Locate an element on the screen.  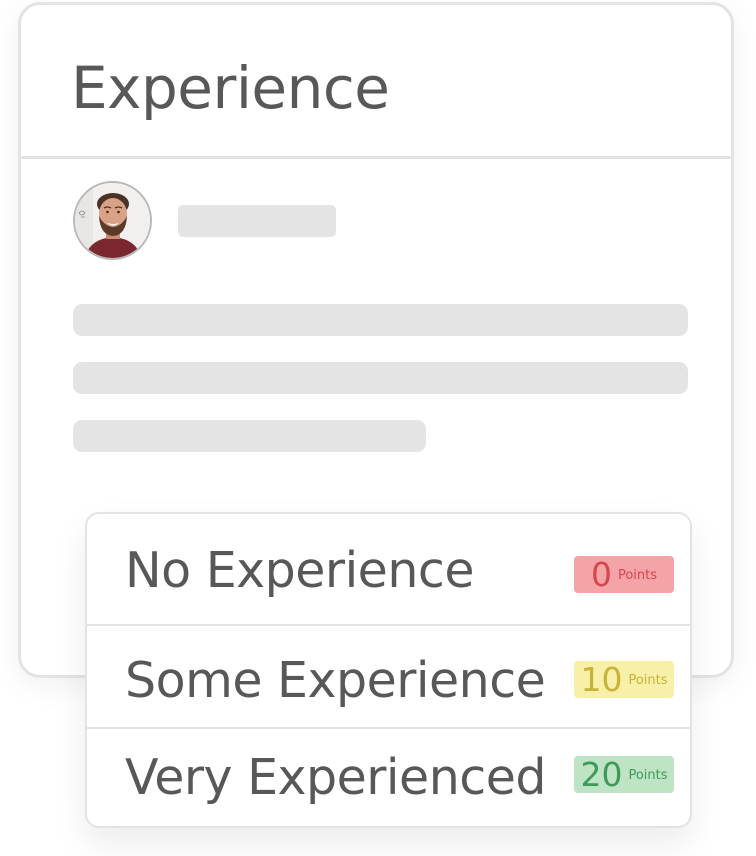
option-very-experienced: Very Experienced 20 Points is located at coordinates (388, 777).